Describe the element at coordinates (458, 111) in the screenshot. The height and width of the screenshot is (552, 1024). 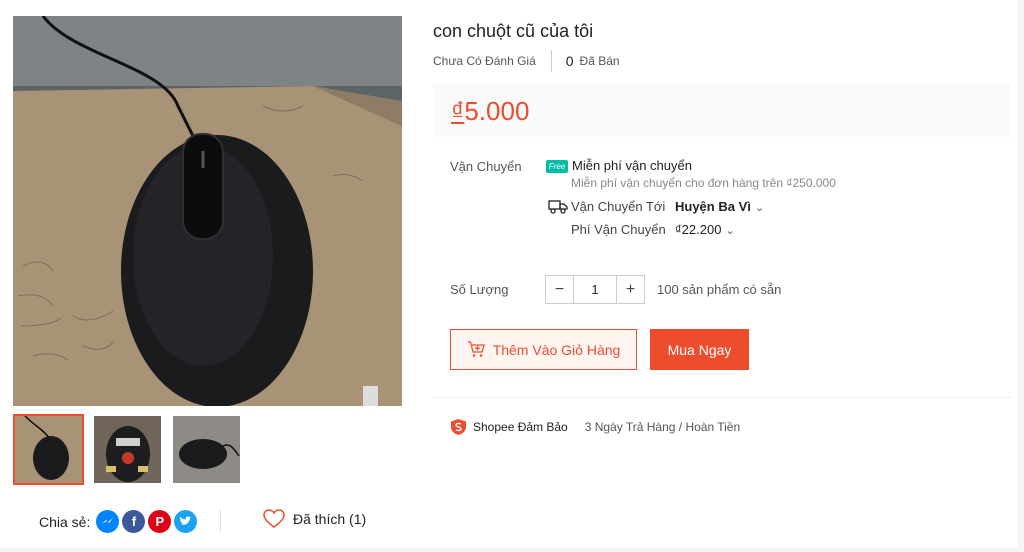
I see `currency-symbol: ₫` at that location.